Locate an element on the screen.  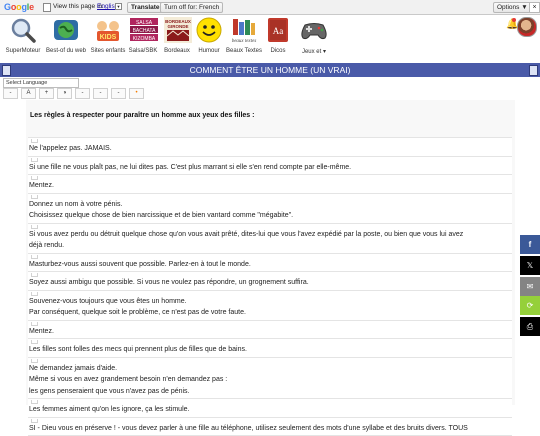
list-item: Ne l'appelez pas. JAMAIS. is located at coordinates (270, 147).